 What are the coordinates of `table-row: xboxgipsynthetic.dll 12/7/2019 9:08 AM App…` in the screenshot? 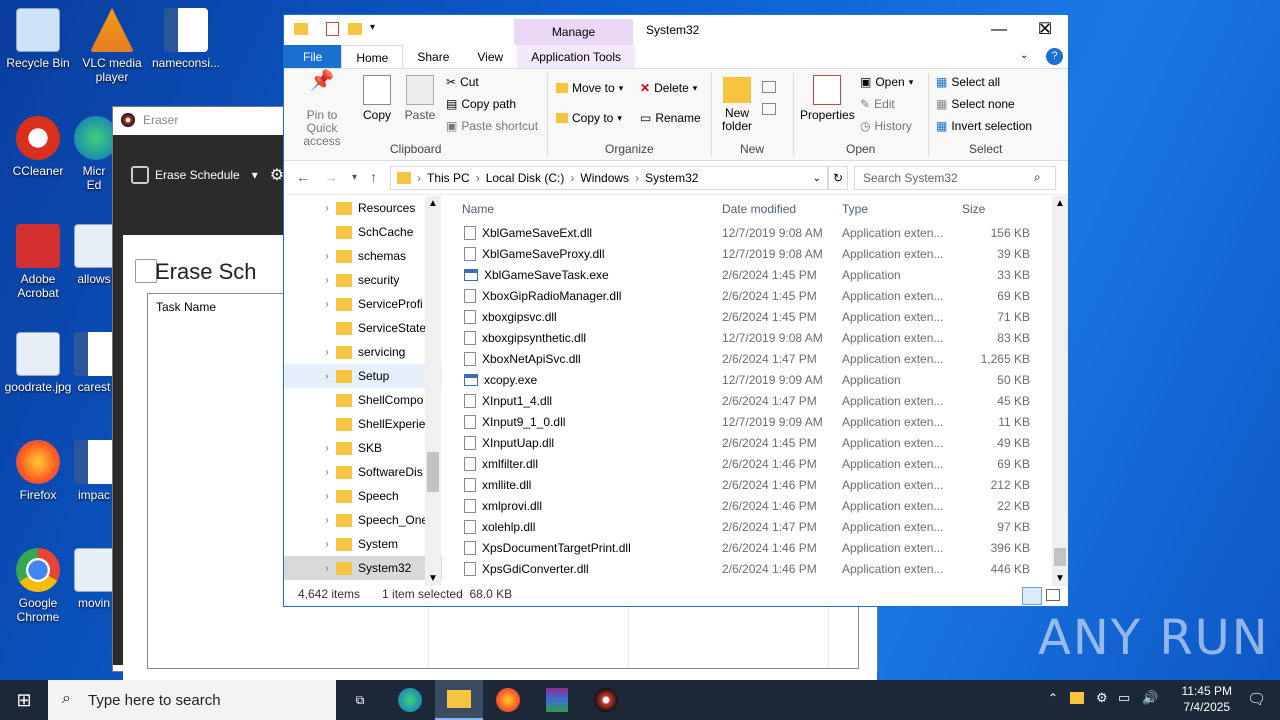 It's located at (753, 337).